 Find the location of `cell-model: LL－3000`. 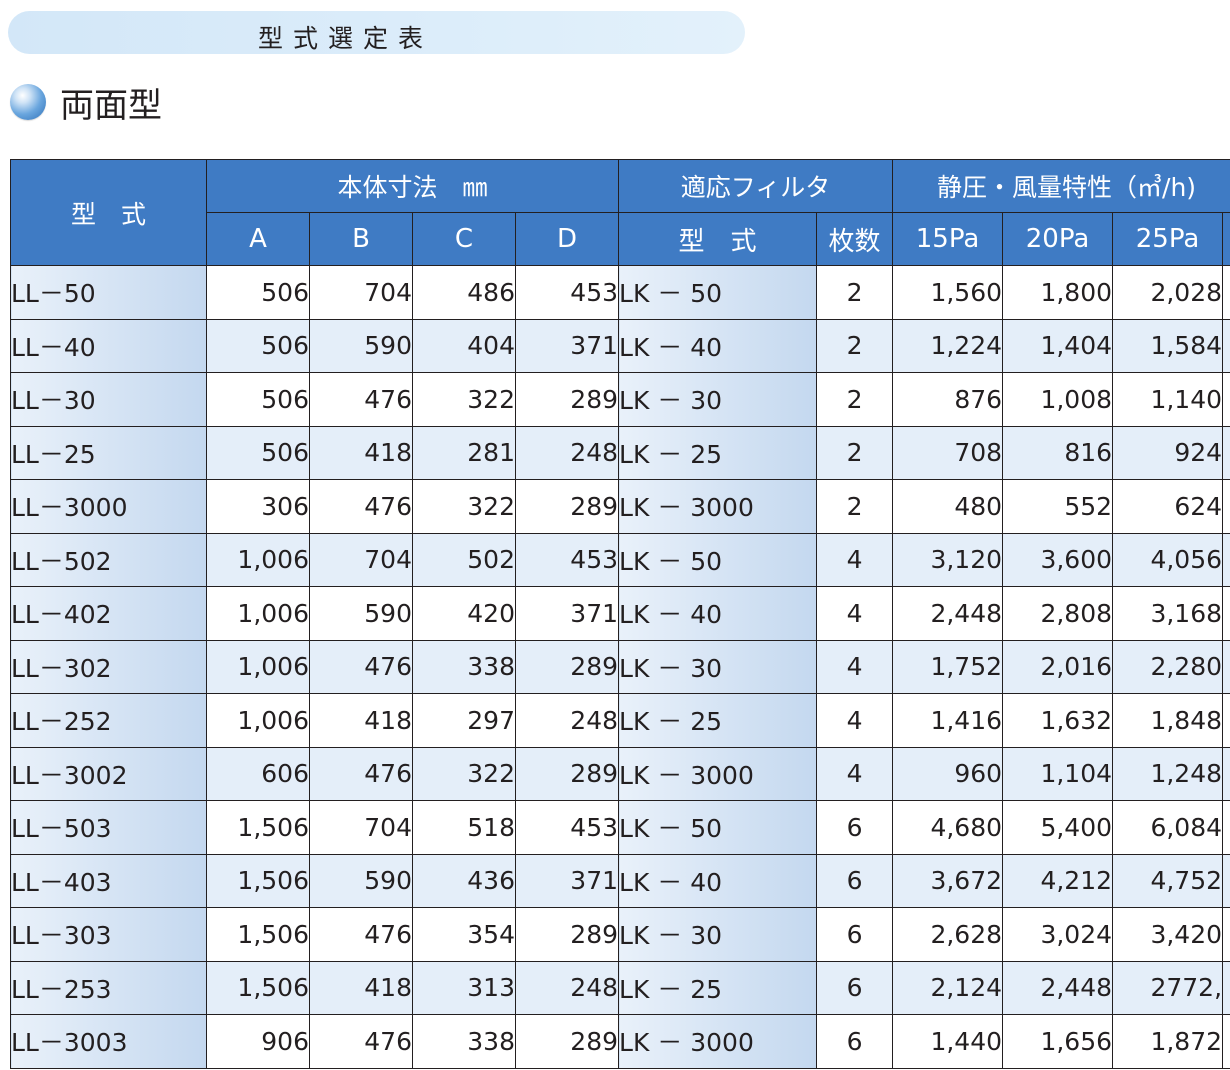

cell-model: LL－3000 is located at coordinates (108, 506).